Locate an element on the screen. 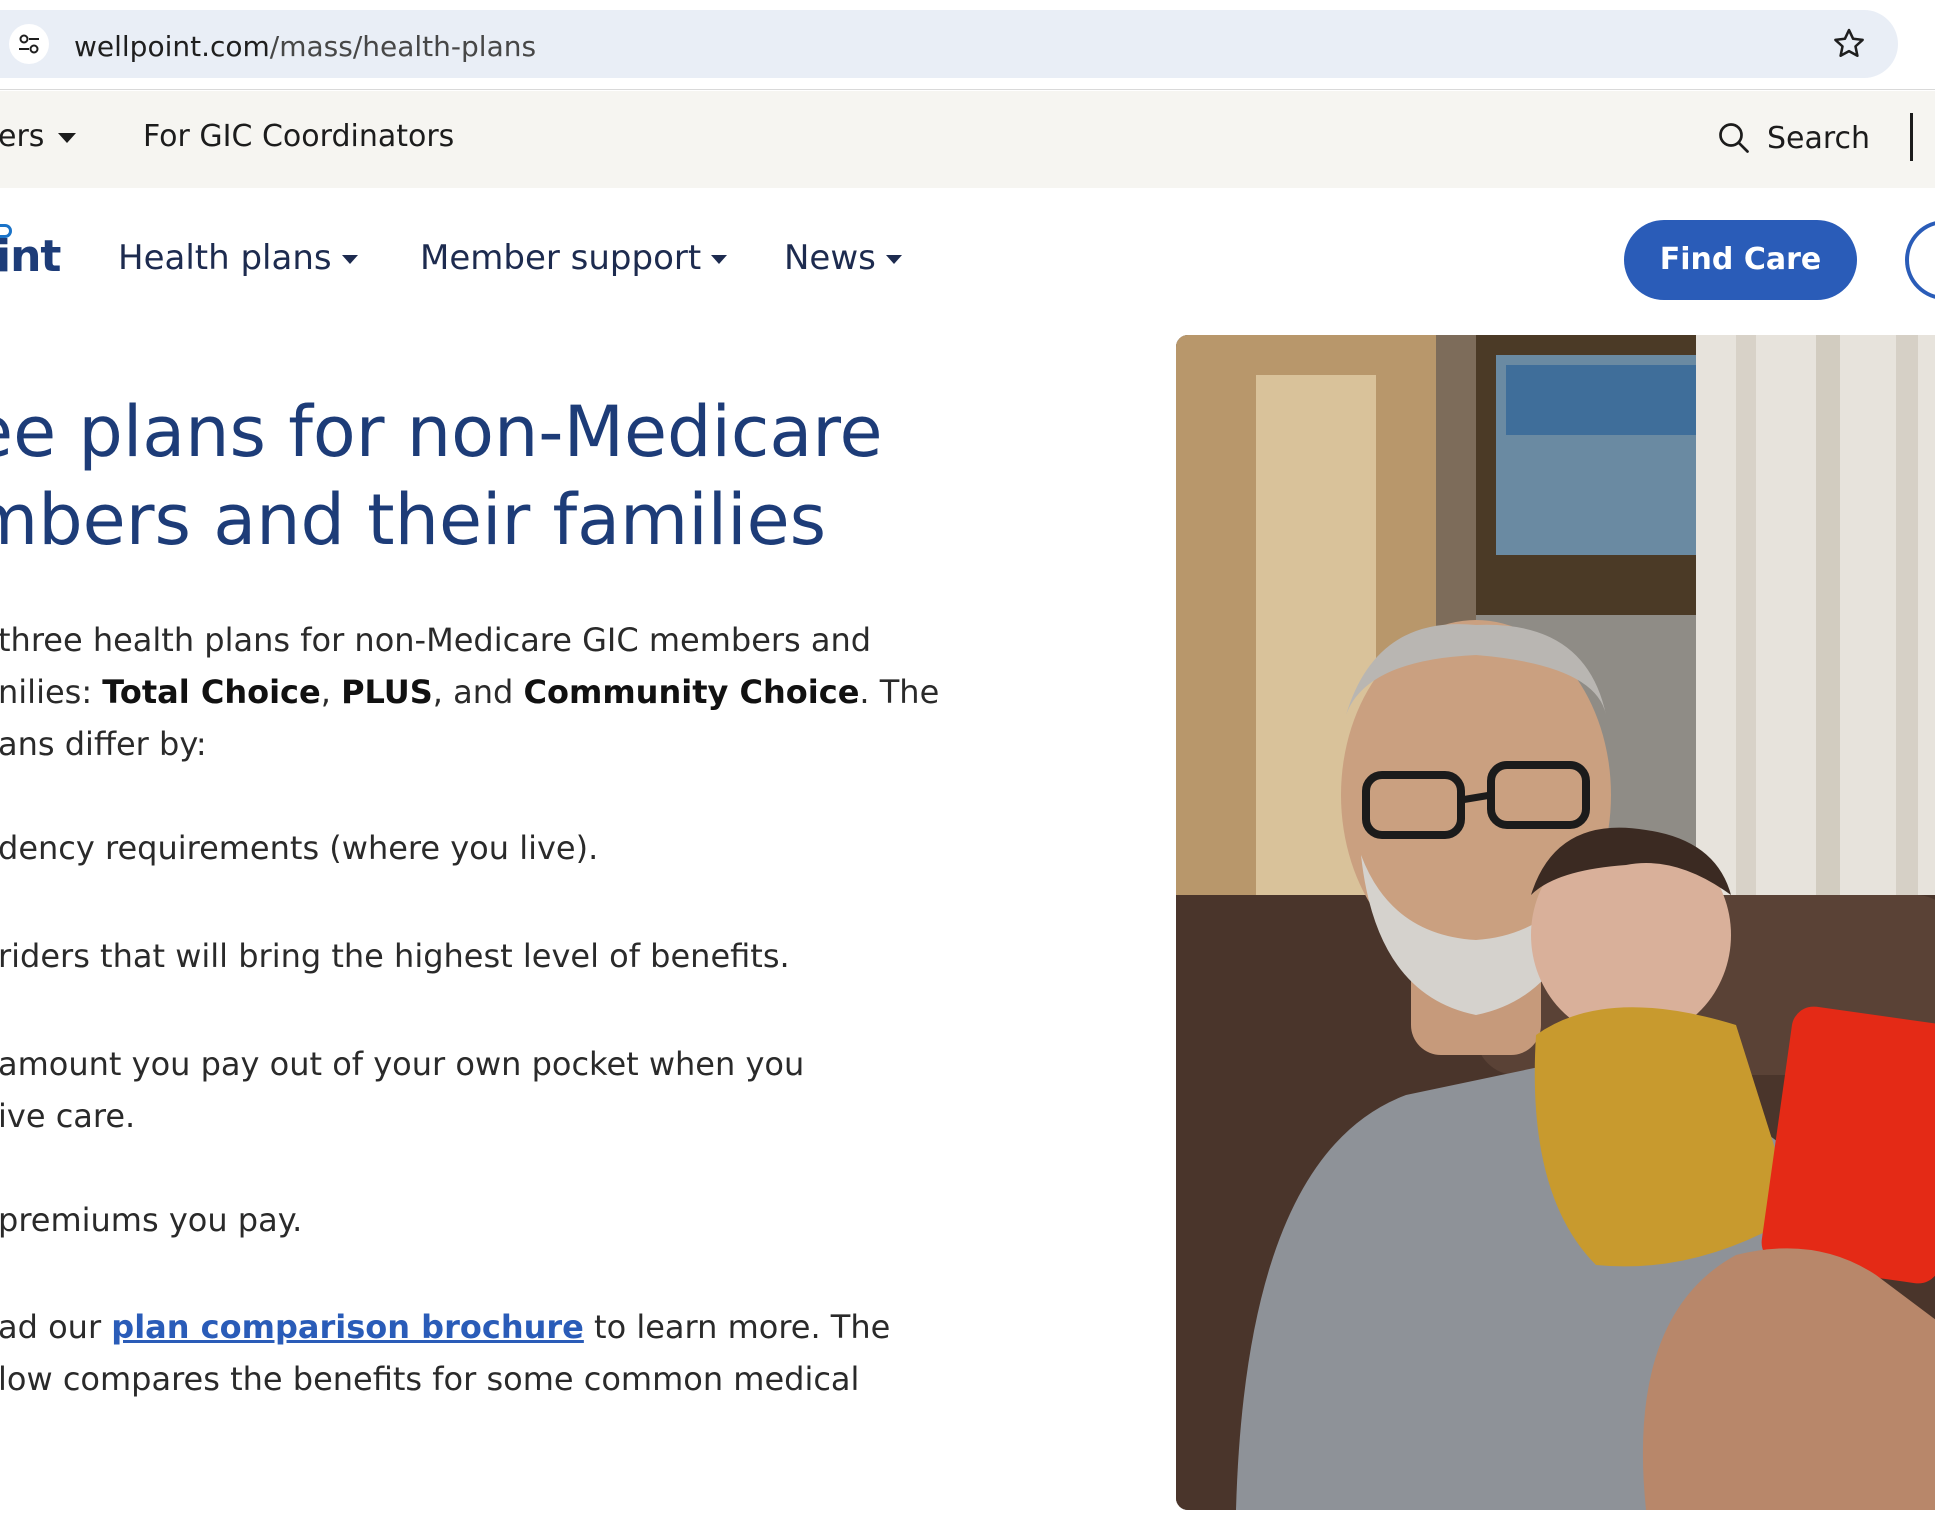 This screenshot has width=1935, height=1514. address-bar: wellpoint.com/mass/health-plans is located at coordinates (949, 44).